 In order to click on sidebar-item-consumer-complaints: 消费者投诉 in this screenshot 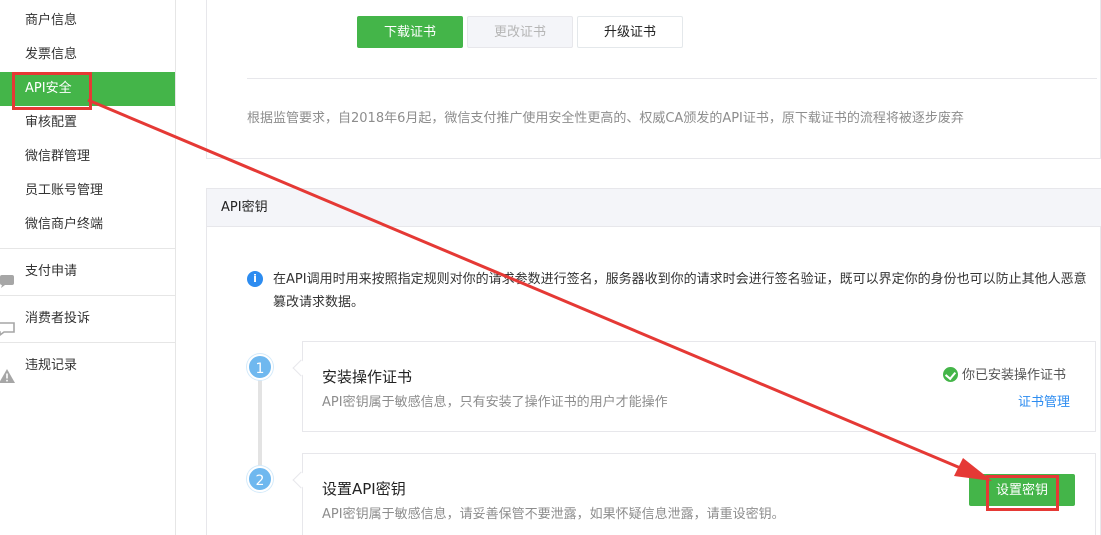, I will do `click(87, 319)`.